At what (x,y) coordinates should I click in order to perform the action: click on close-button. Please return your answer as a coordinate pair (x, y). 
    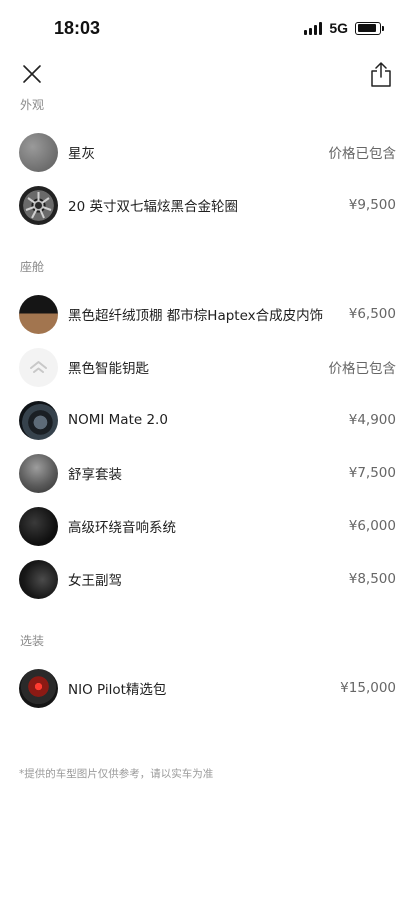
    Looking at the image, I should click on (32, 74).